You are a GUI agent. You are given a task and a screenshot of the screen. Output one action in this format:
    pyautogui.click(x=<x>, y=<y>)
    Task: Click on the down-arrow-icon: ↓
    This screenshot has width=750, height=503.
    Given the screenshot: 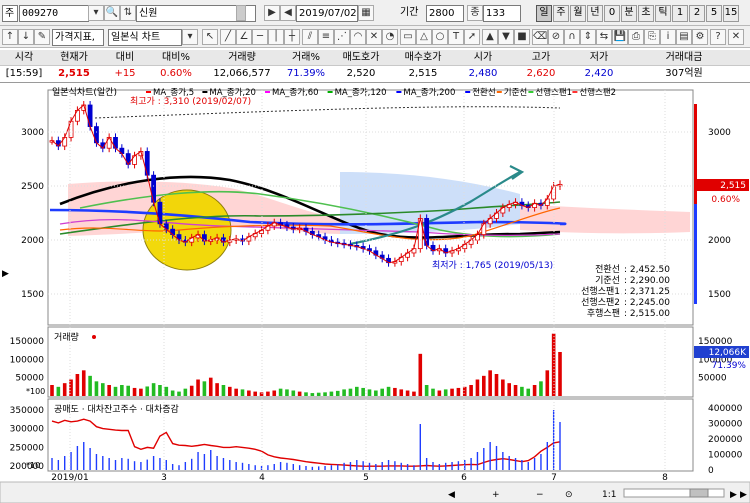 What is the action you would take?
    pyautogui.click(x=26, y=37)
    